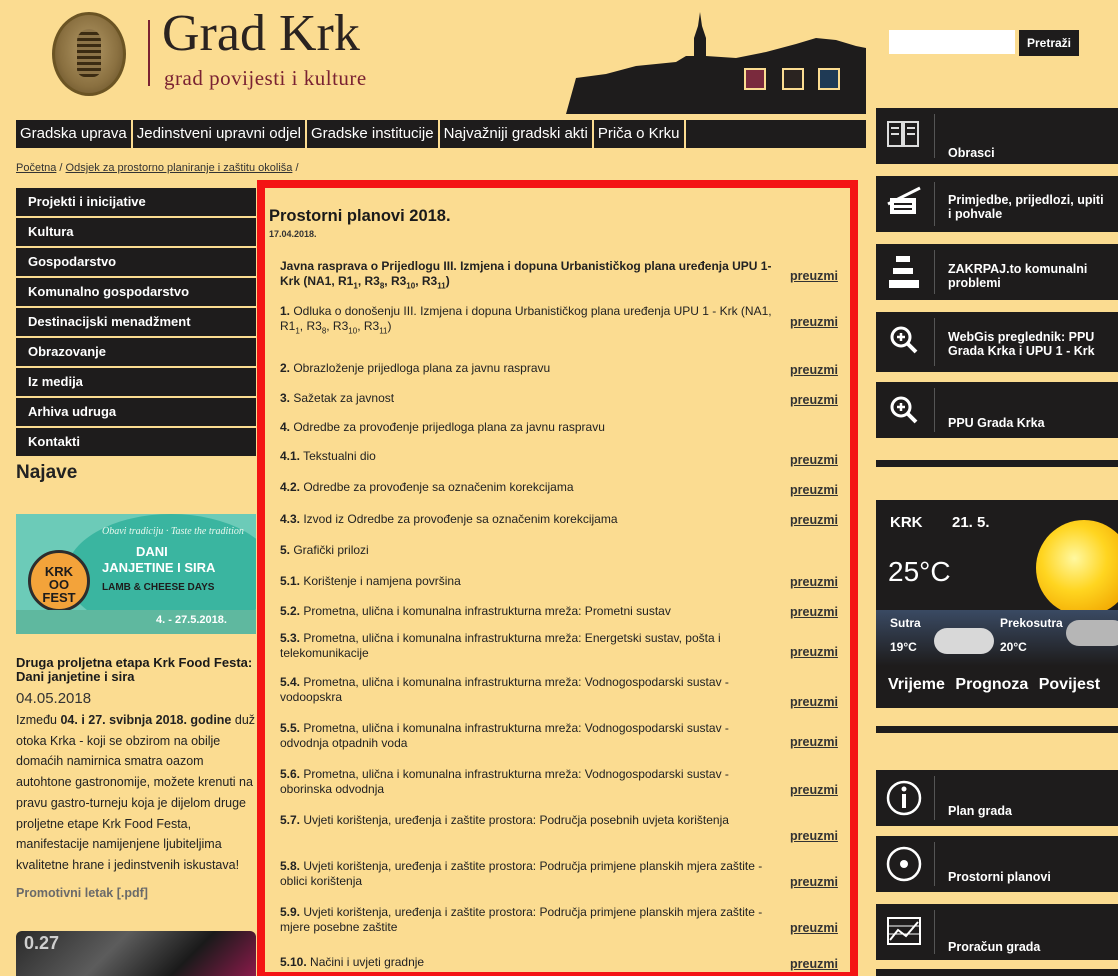 The image size is (1118, 976). Describe the element at coordinates (61, 168) in the screenshot. I see `breadcrumb-sep: /` at that location.